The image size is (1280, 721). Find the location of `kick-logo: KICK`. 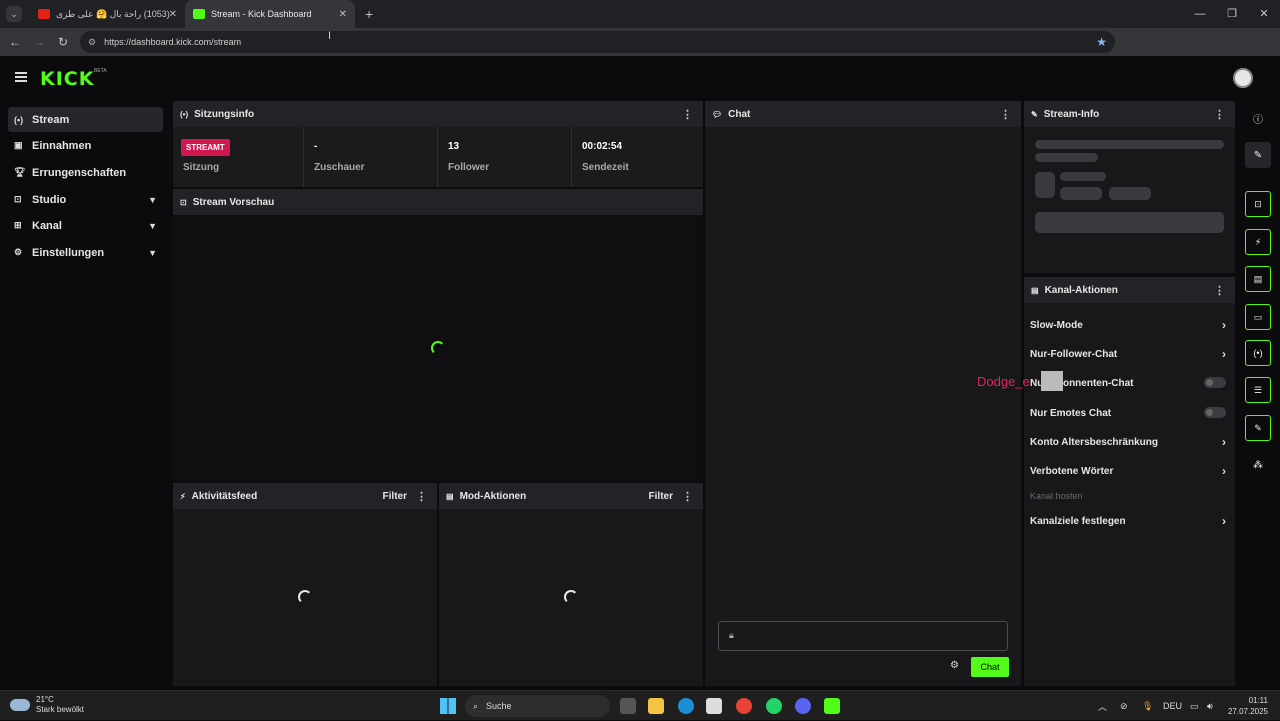

kick-logo: KICK is located at coordinates (67, 79).